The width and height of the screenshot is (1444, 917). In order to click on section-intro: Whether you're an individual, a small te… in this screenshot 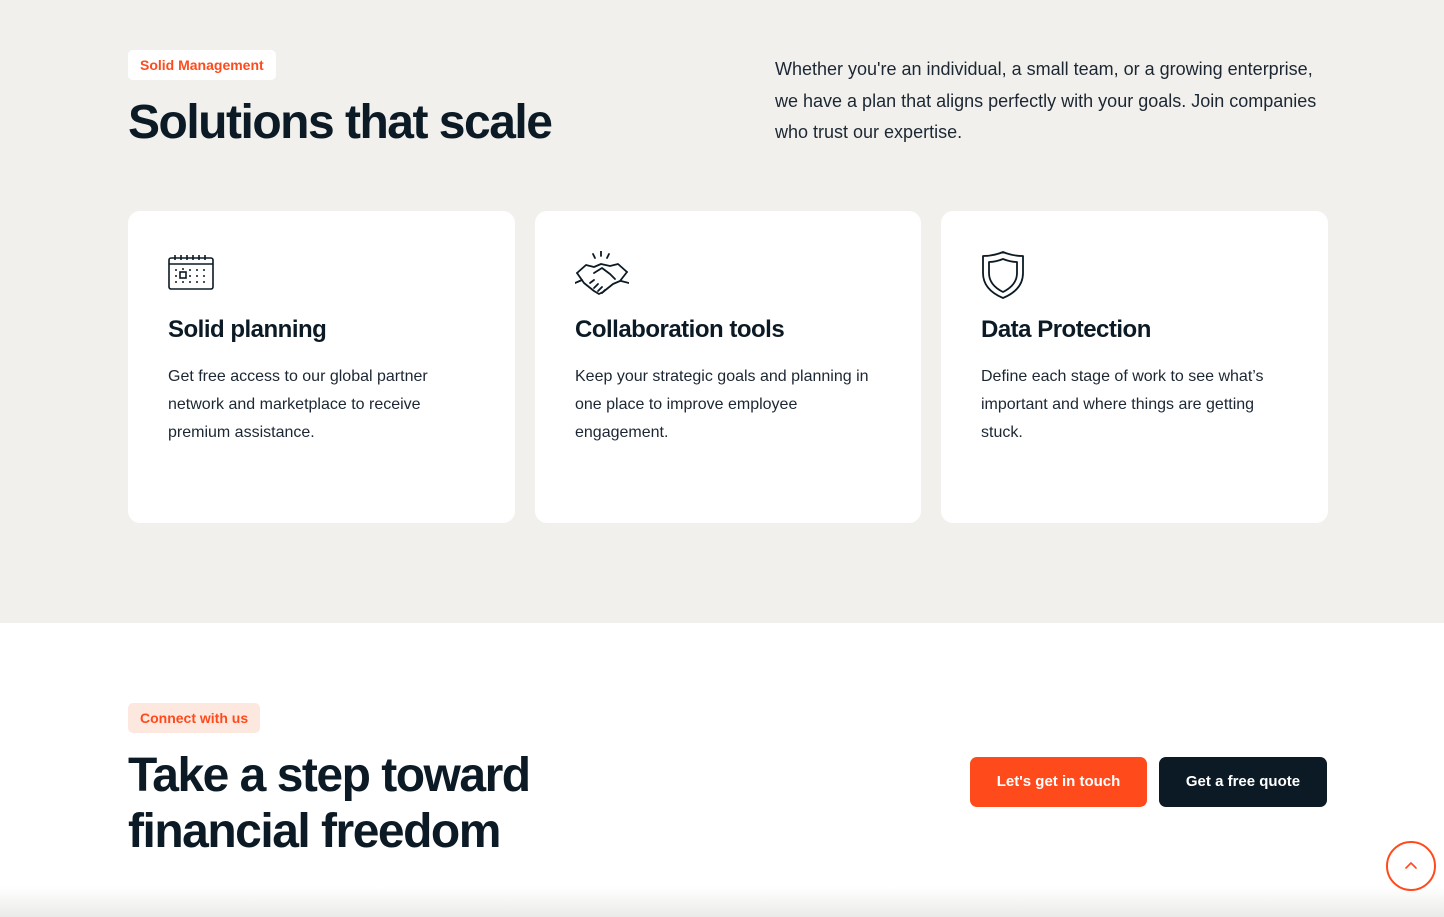, I will do `click(1046, 100)`.